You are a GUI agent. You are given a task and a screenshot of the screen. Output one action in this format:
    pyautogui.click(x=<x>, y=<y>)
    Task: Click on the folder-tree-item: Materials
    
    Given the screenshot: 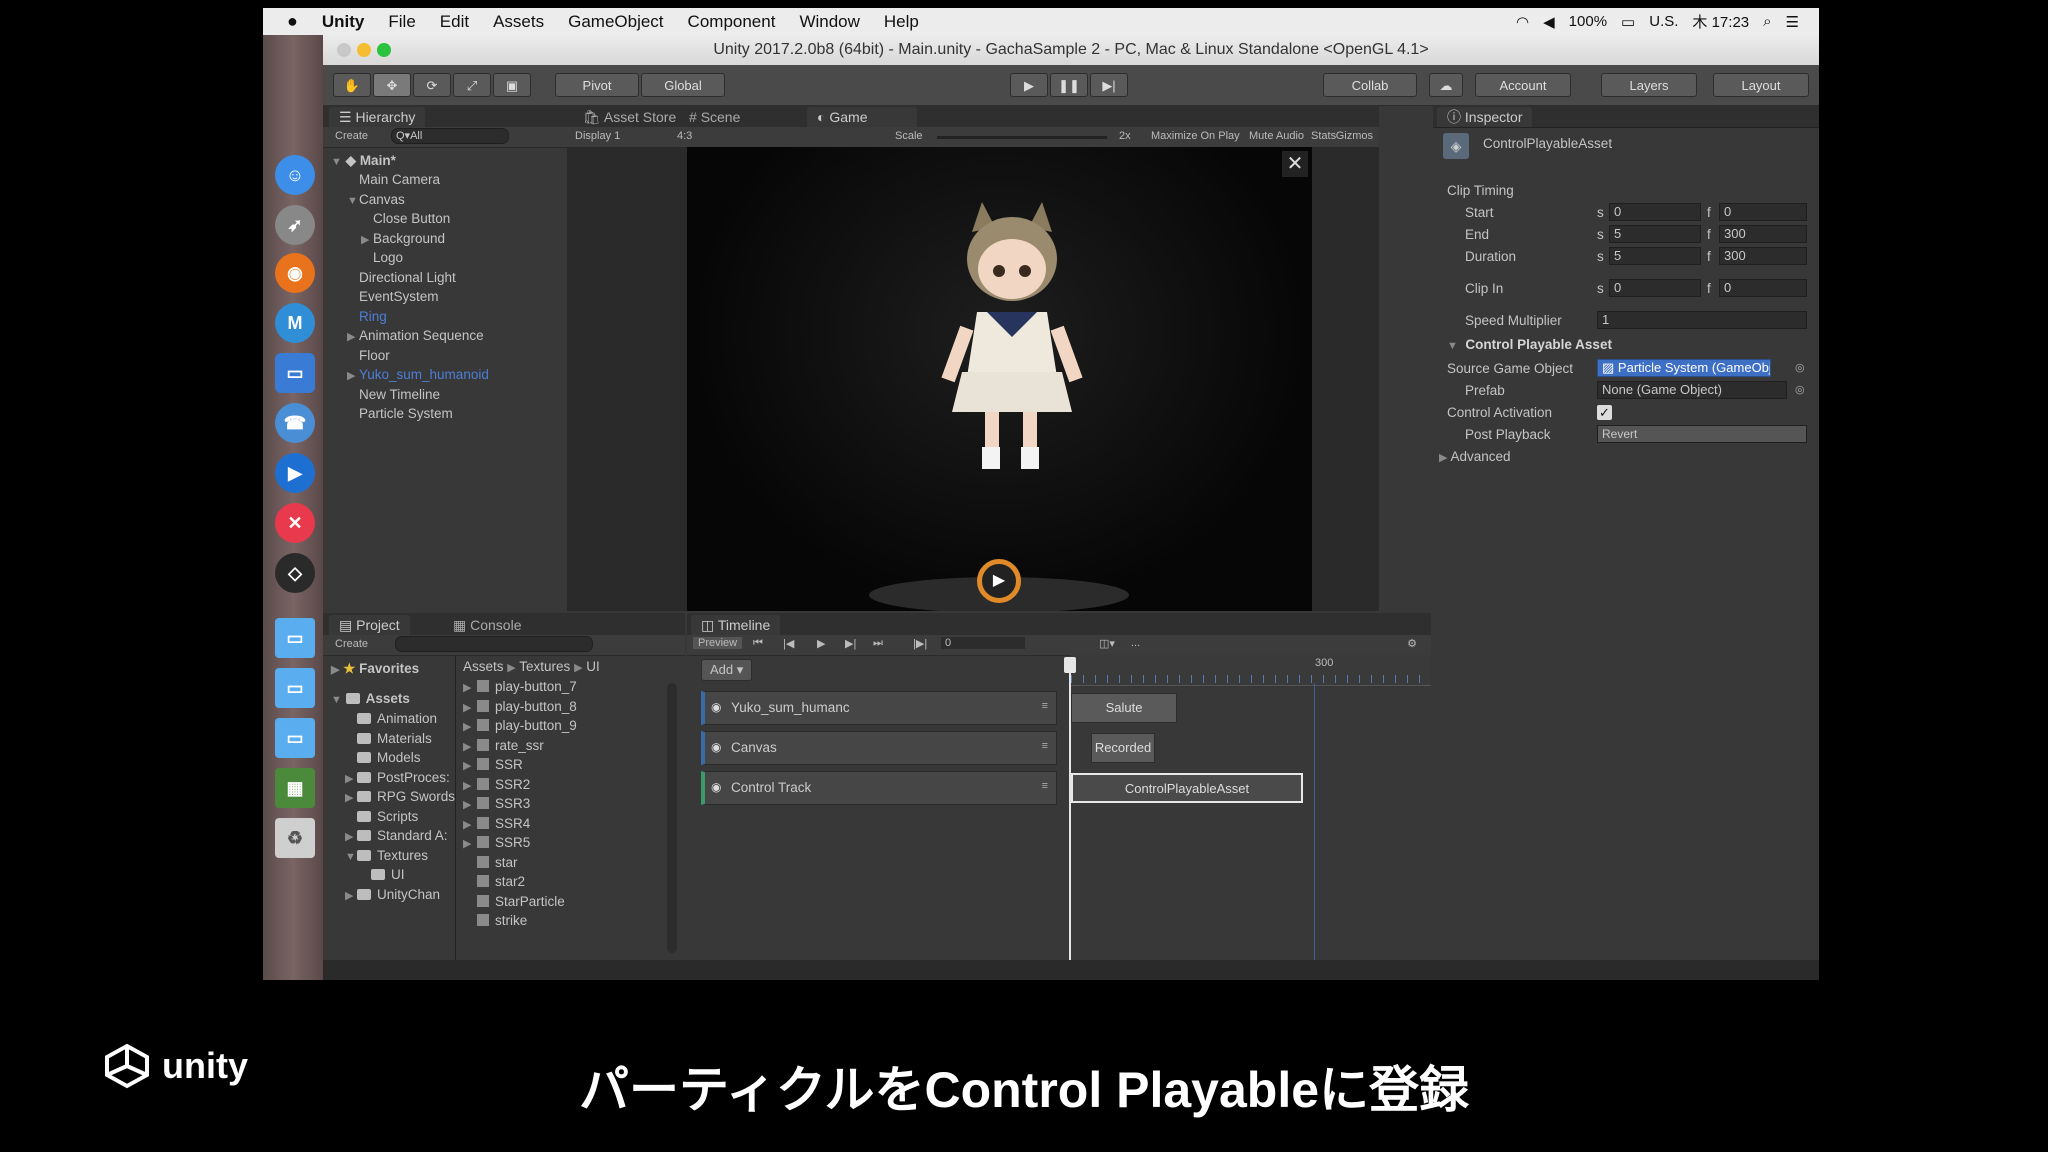 What is the action you would take?
    pyautogui.click(x=388, y=738)
    